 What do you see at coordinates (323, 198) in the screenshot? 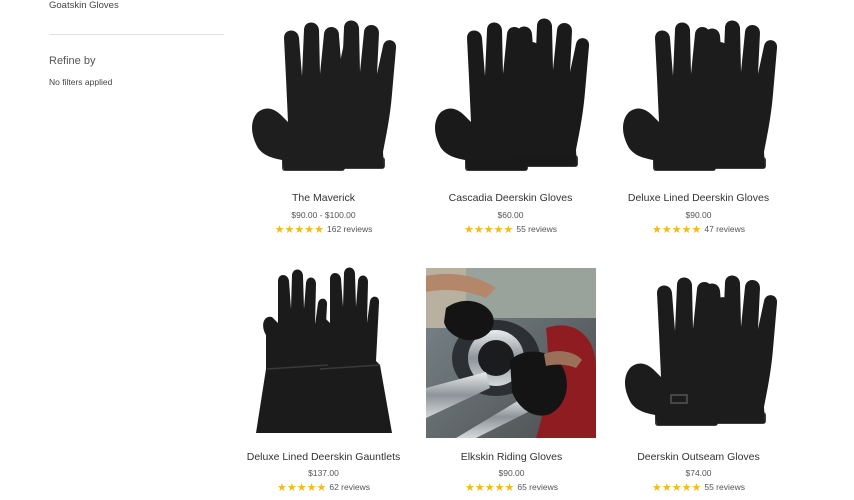
I see `product-name: The Maverick` at bounding box center [323, 198].